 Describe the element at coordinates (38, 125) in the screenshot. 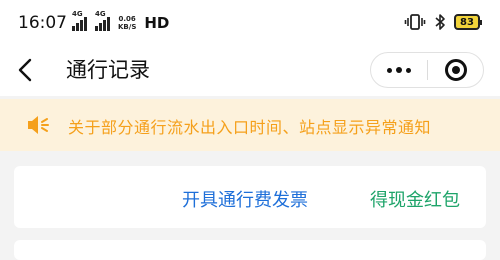

I see `speaker-icon` at that location.